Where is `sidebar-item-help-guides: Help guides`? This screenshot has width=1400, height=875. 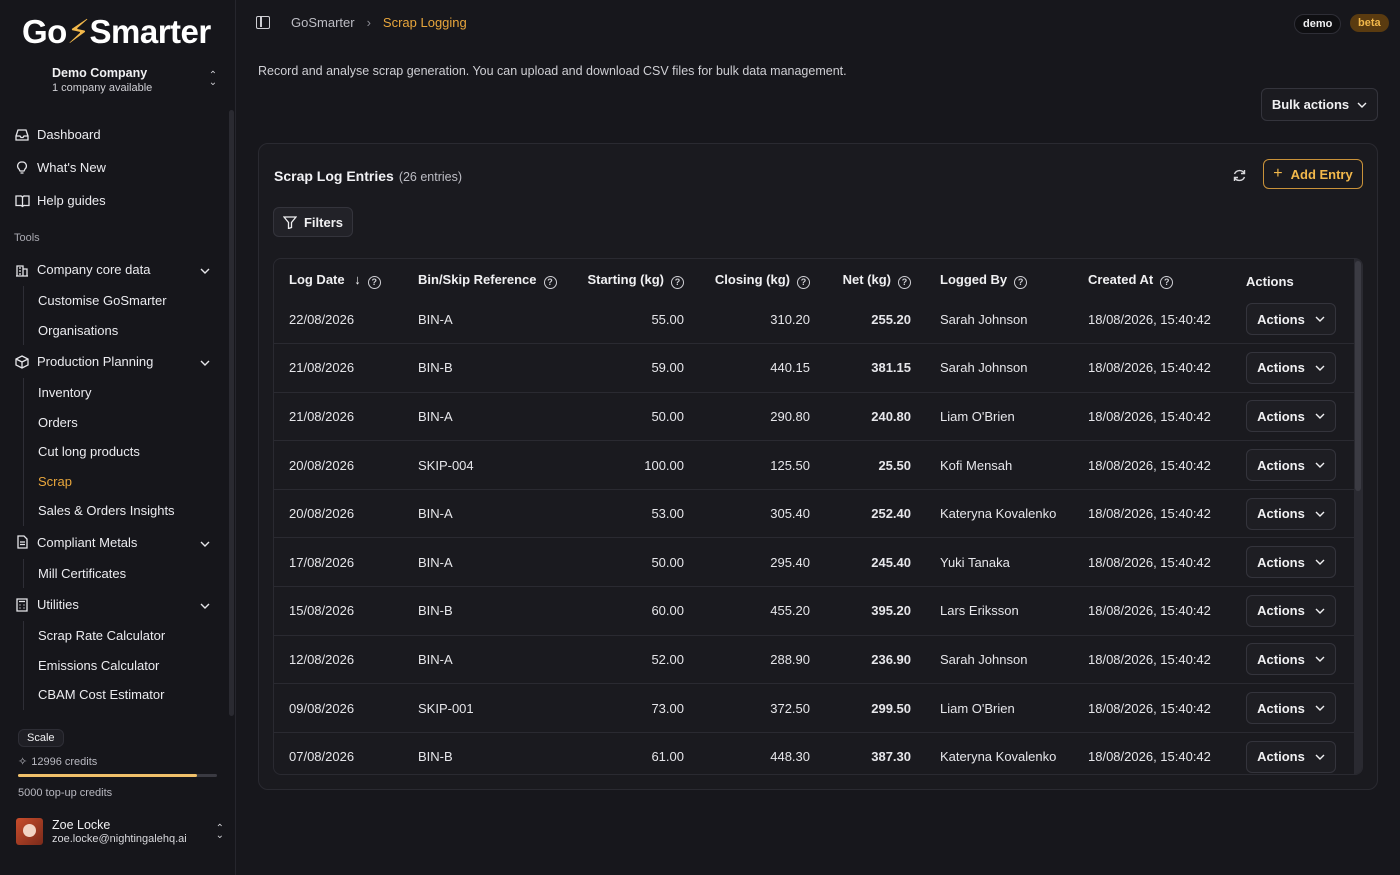 sidebar-item-help-guides: Help guides is located at coordinates (114, 200).